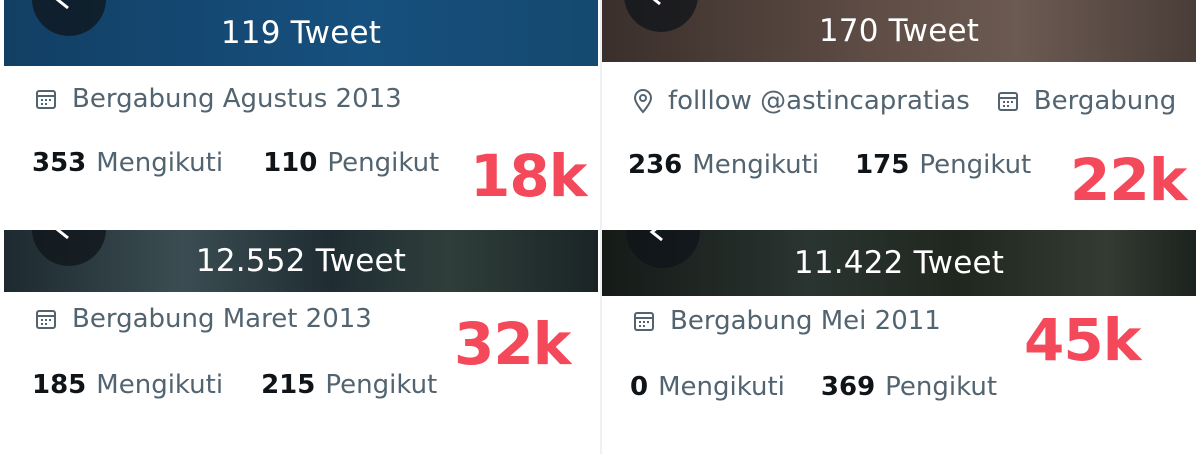 Image resolution: width=1200 pixels, height=454 pixels. I want to click on follow-stats: 236 Mengikuti 175 Pengikut, so click(829, 165).